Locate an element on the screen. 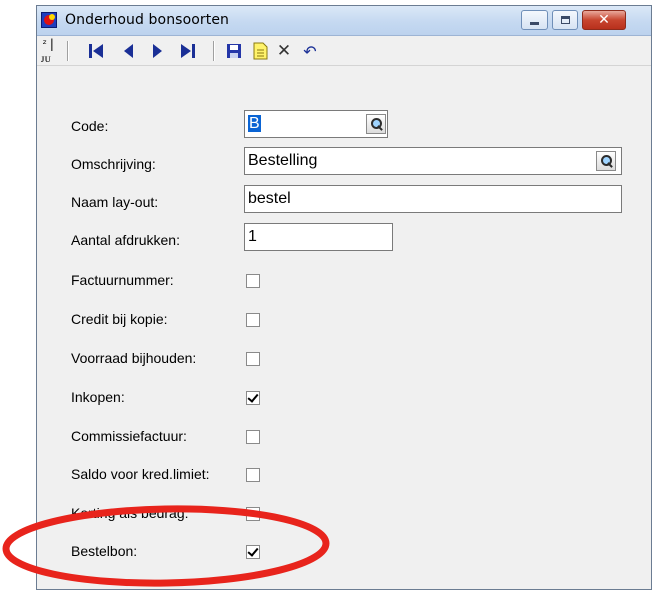 The height and width of the screenshot is (590, 660). bestelbon-label: Bestelbon: is located at coordinates (104, 551).